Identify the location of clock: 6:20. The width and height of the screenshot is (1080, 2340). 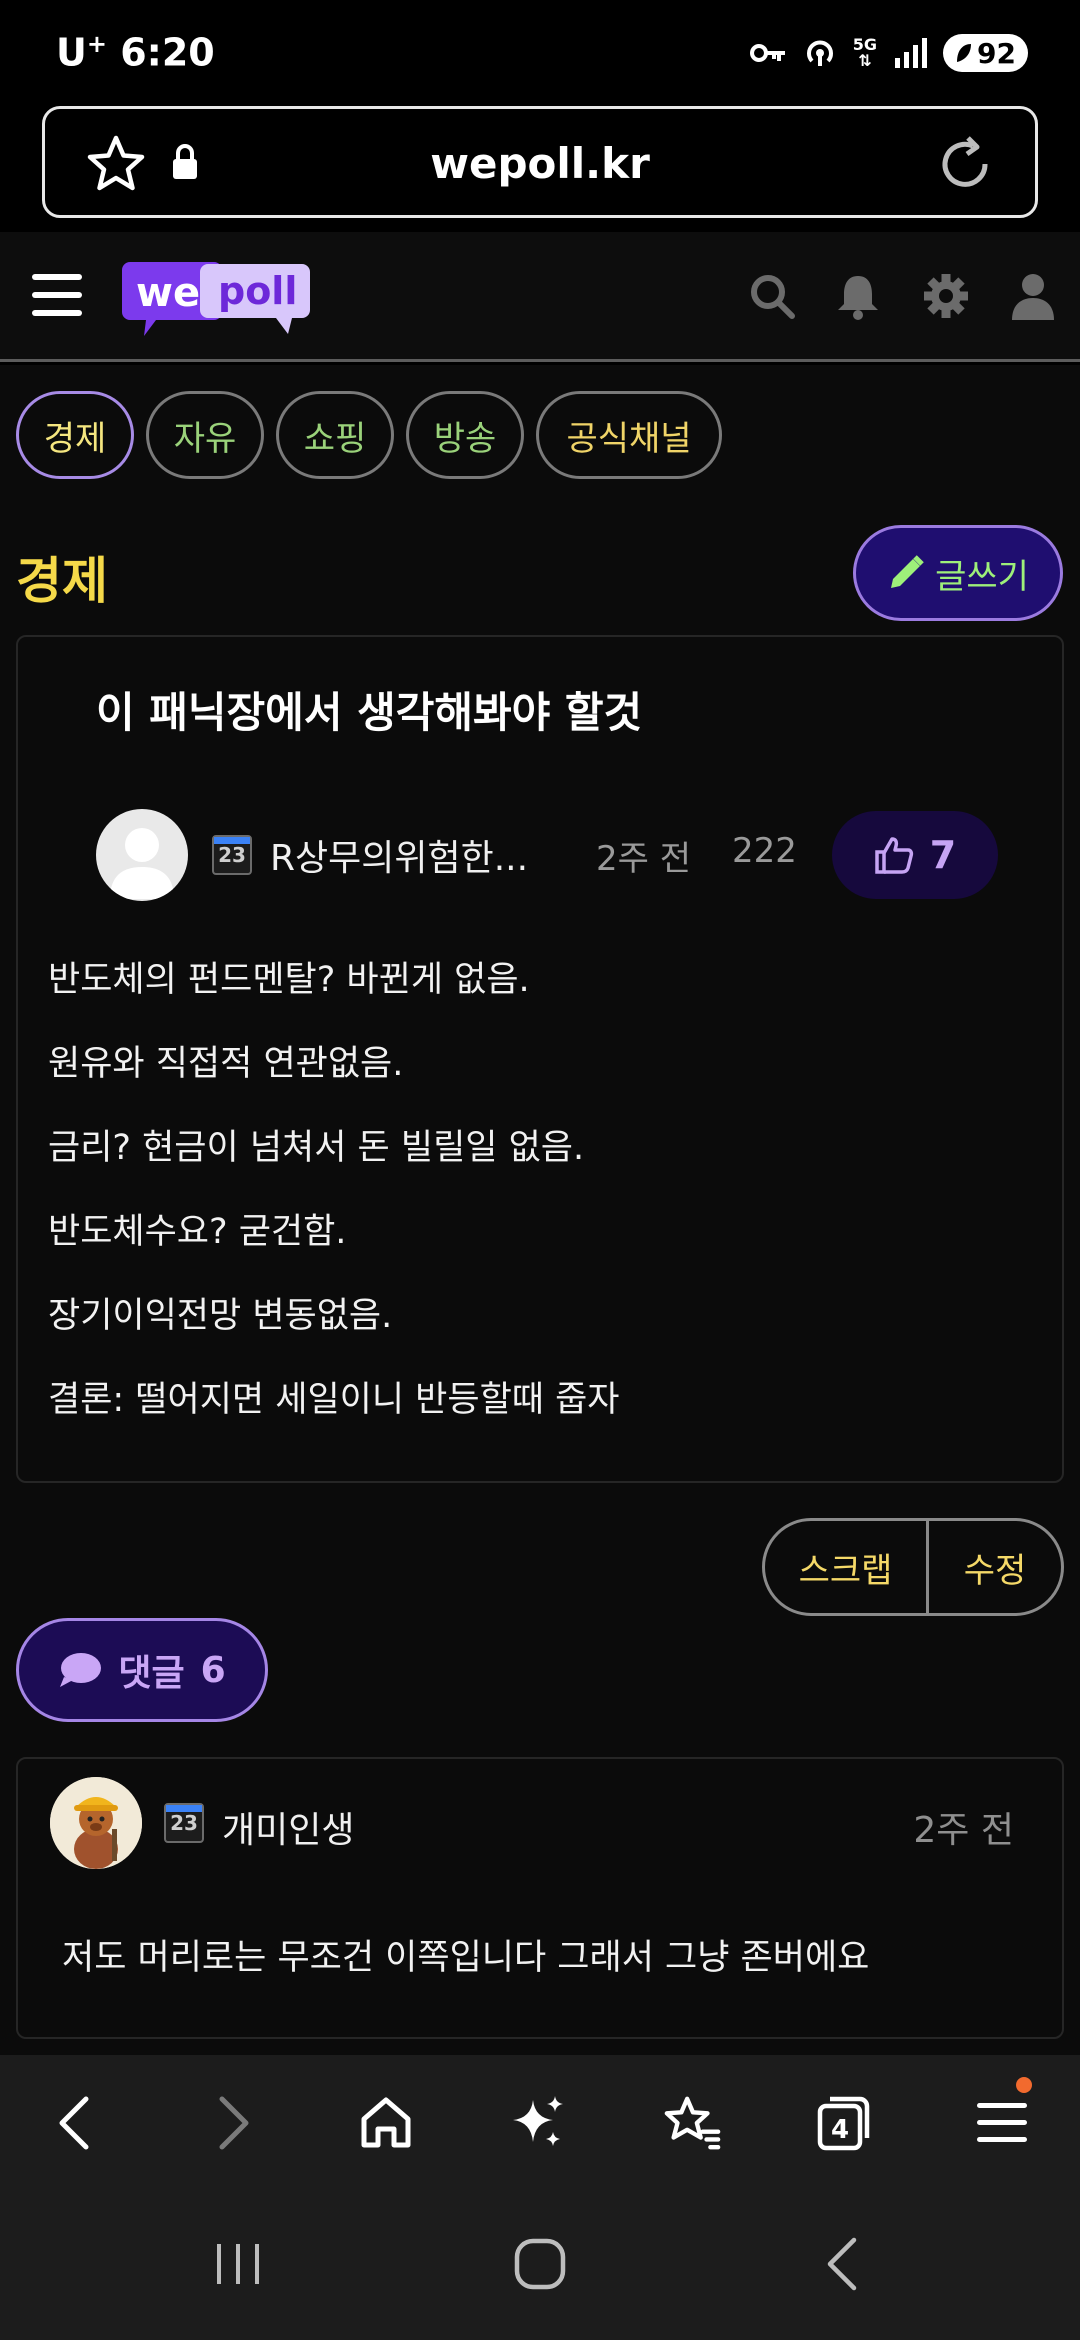
(167, 52).